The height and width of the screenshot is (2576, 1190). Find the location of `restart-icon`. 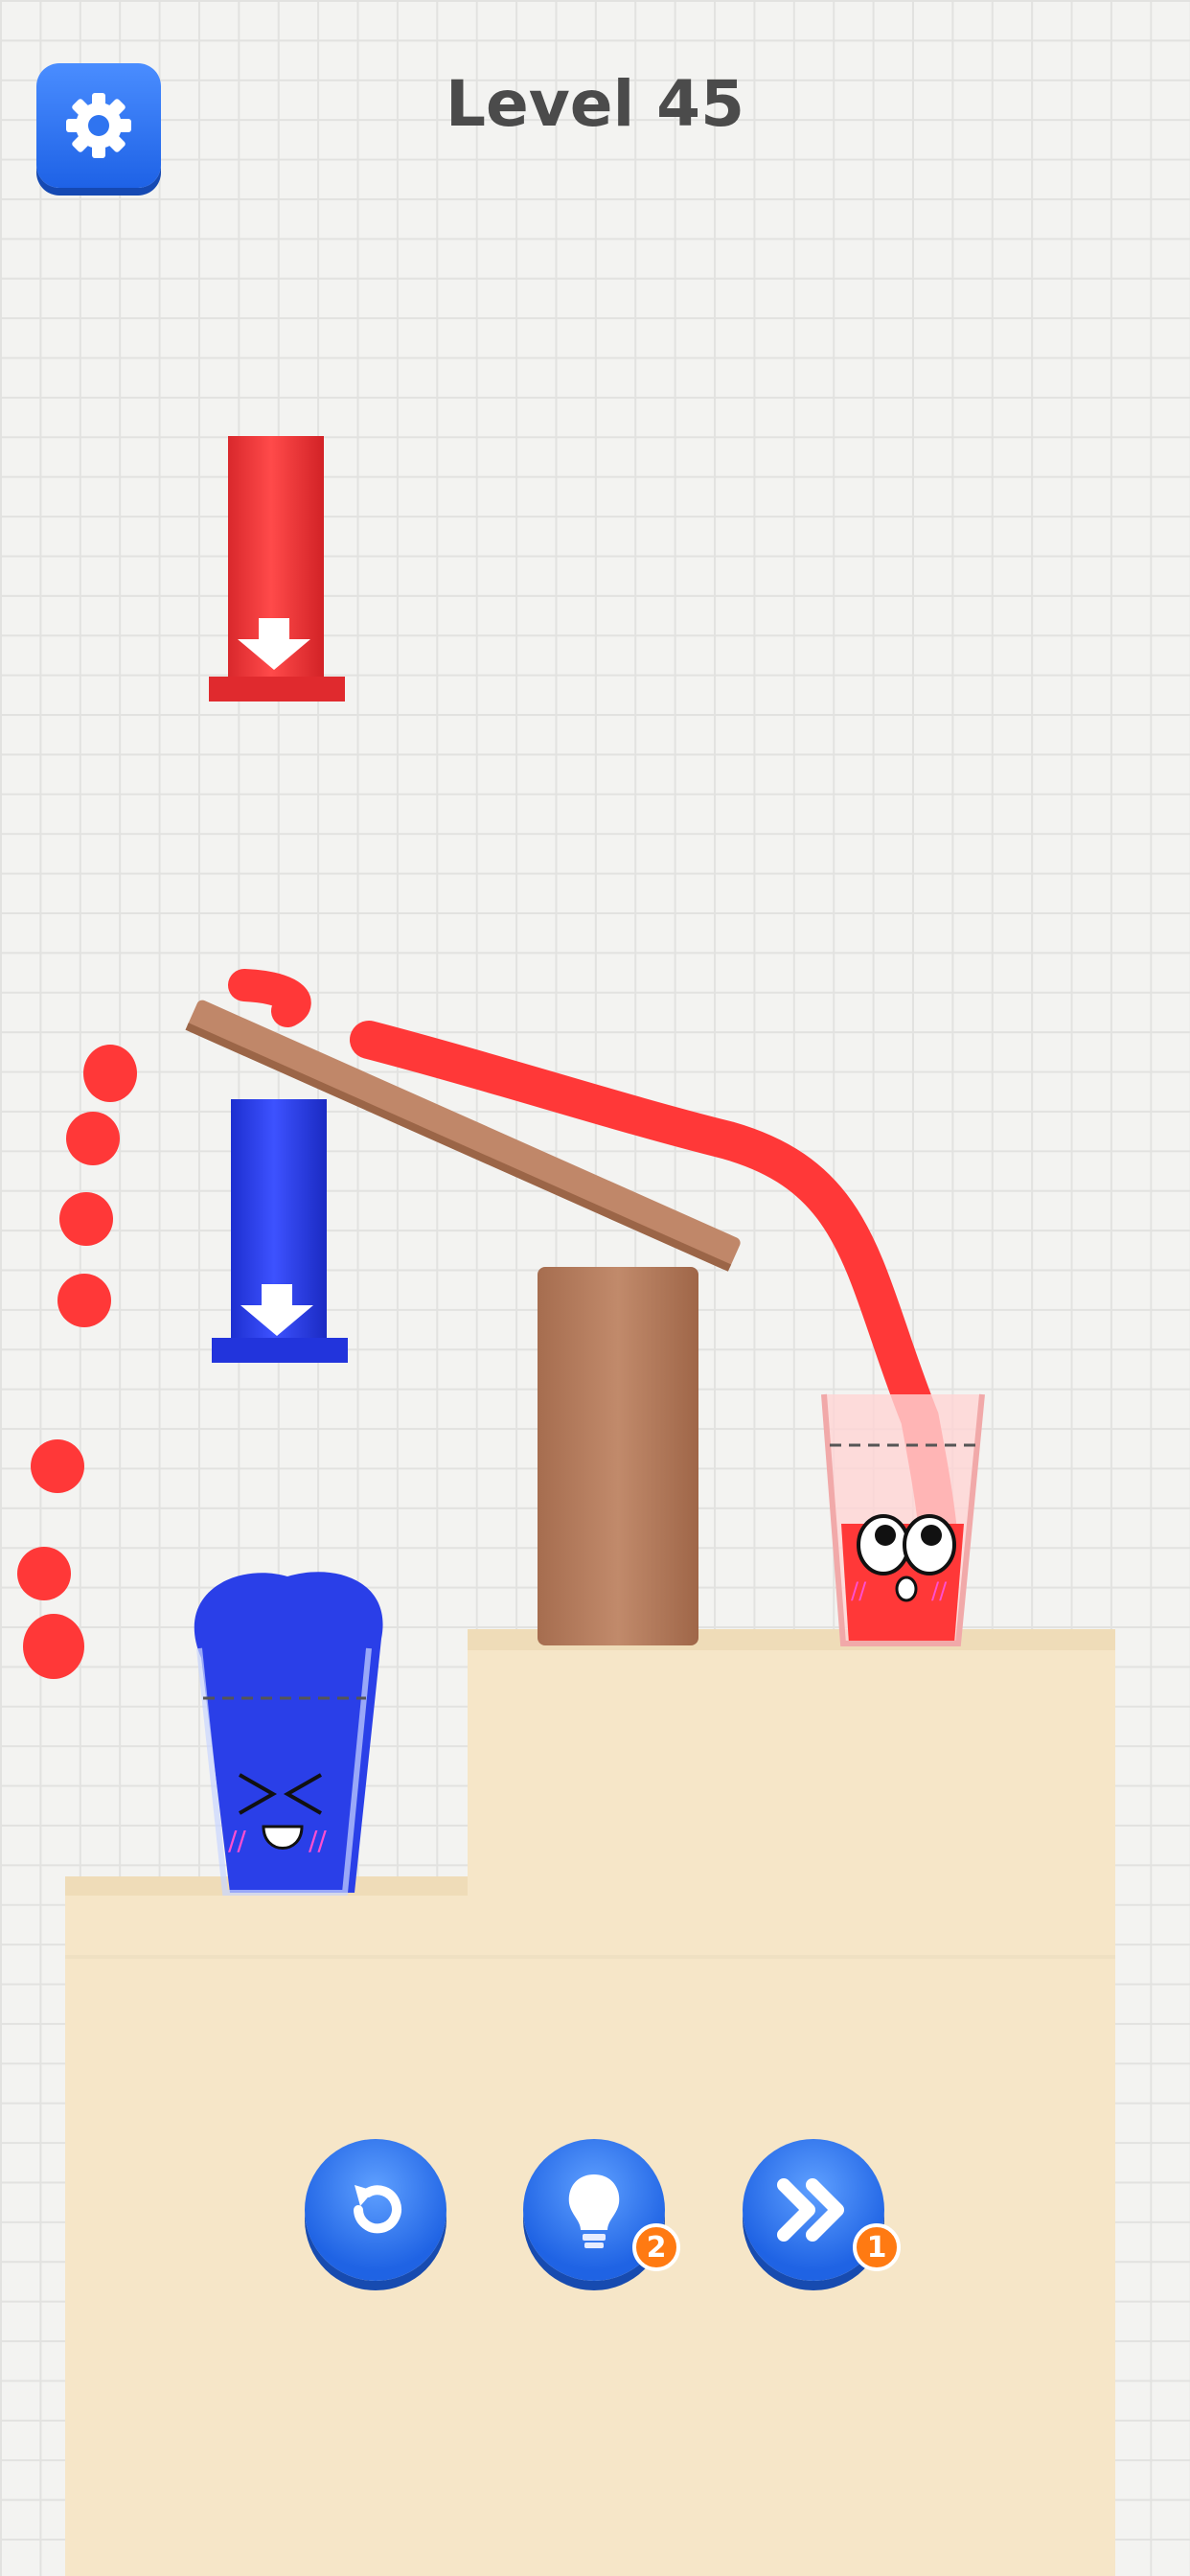

restart-icon is located at coordinates (378, 2209).